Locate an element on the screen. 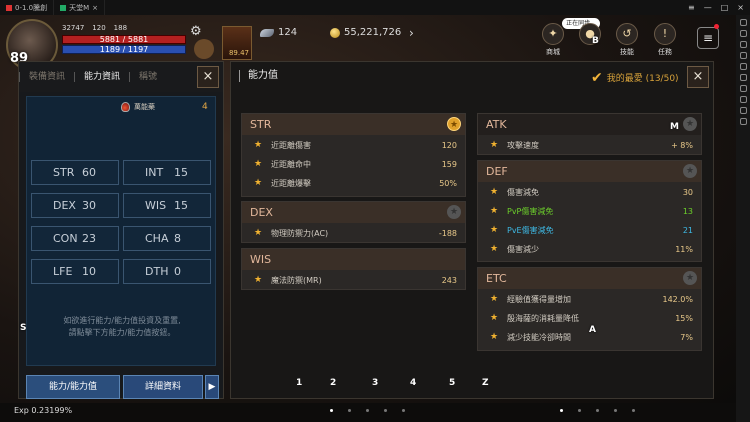  stat-value: 60 is located at coordinates (89, 172).